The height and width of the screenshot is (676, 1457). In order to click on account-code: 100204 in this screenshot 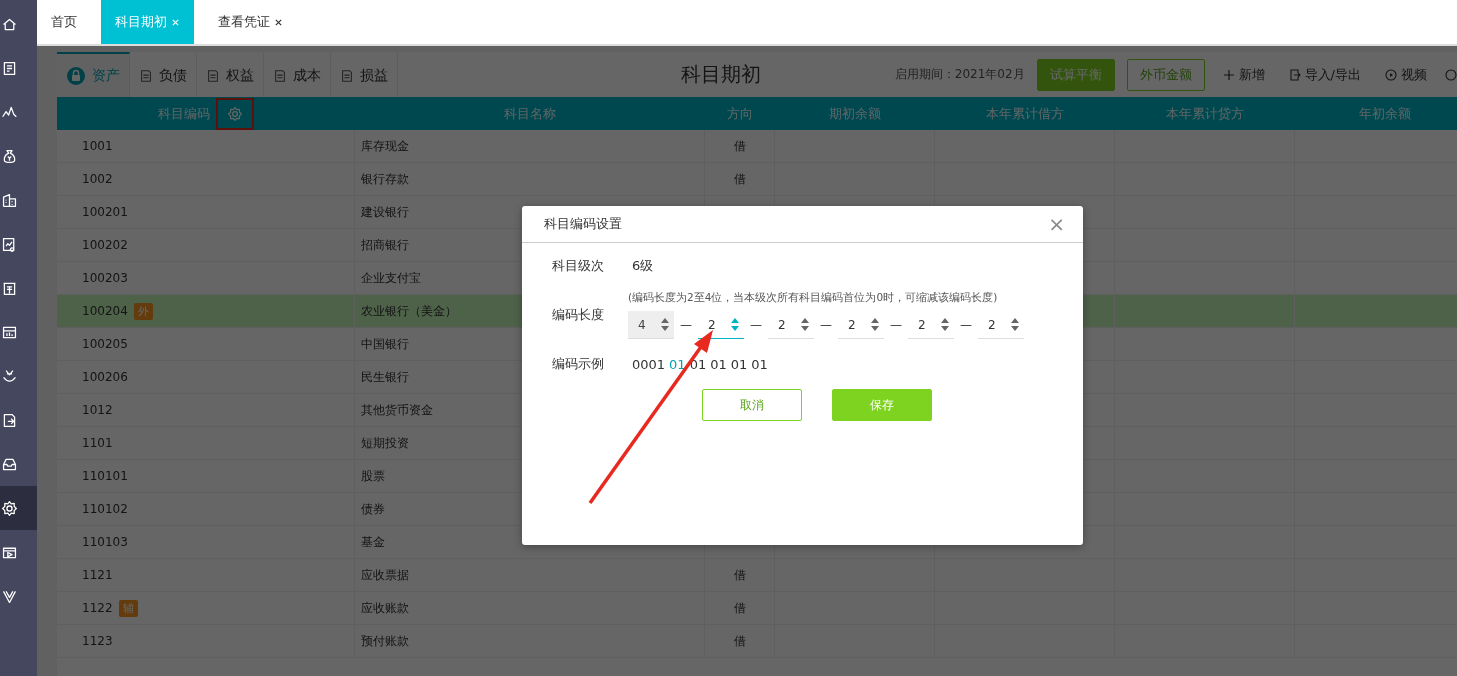, I will do `click(105, 311)`.